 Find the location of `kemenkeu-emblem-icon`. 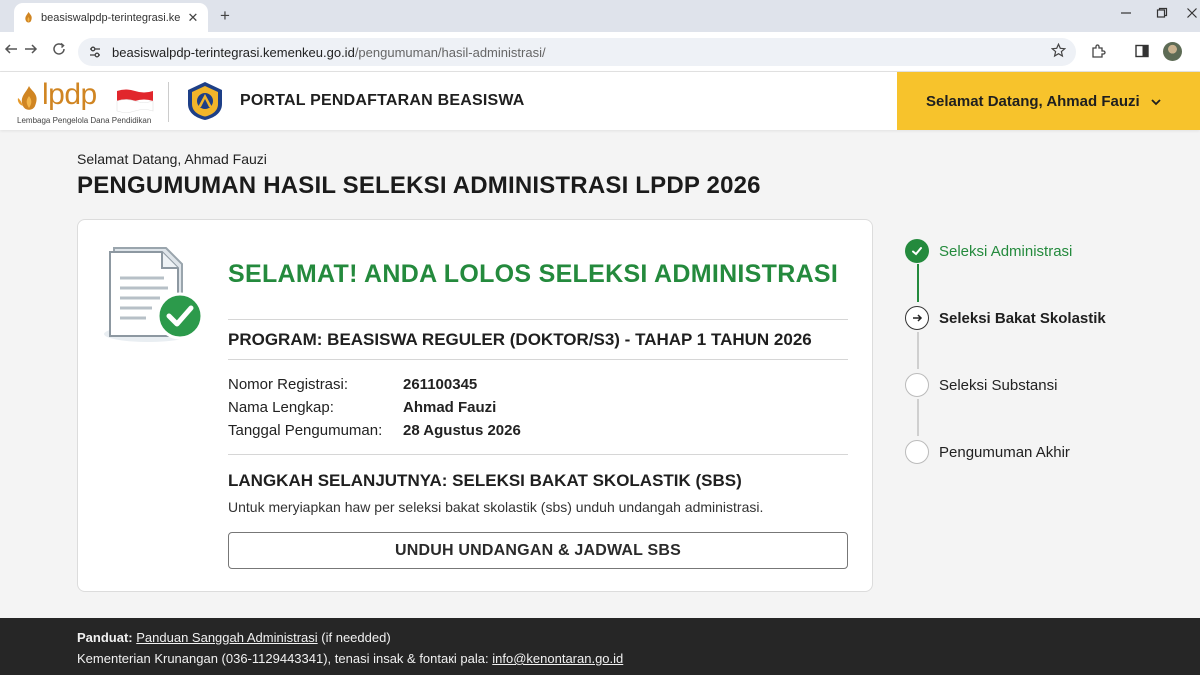

kemenkeu-emblem-icon is located at coordinates (205, 101).